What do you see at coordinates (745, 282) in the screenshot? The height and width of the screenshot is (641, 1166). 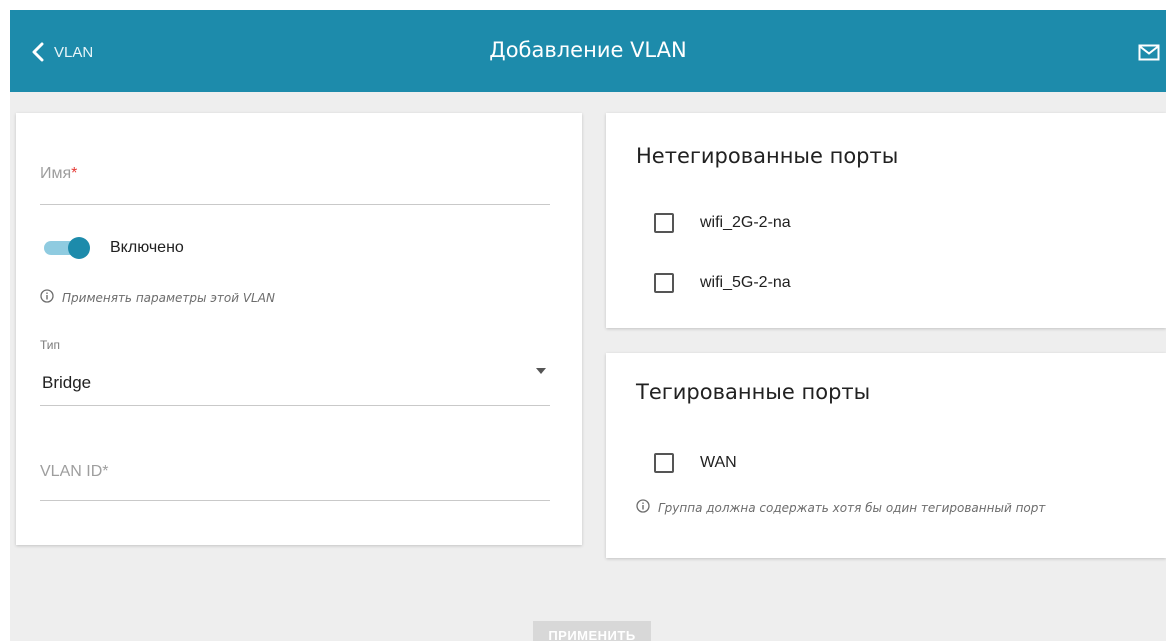 I see `port-label: wifi_5G-2-na` at bounding box center [745, 282].